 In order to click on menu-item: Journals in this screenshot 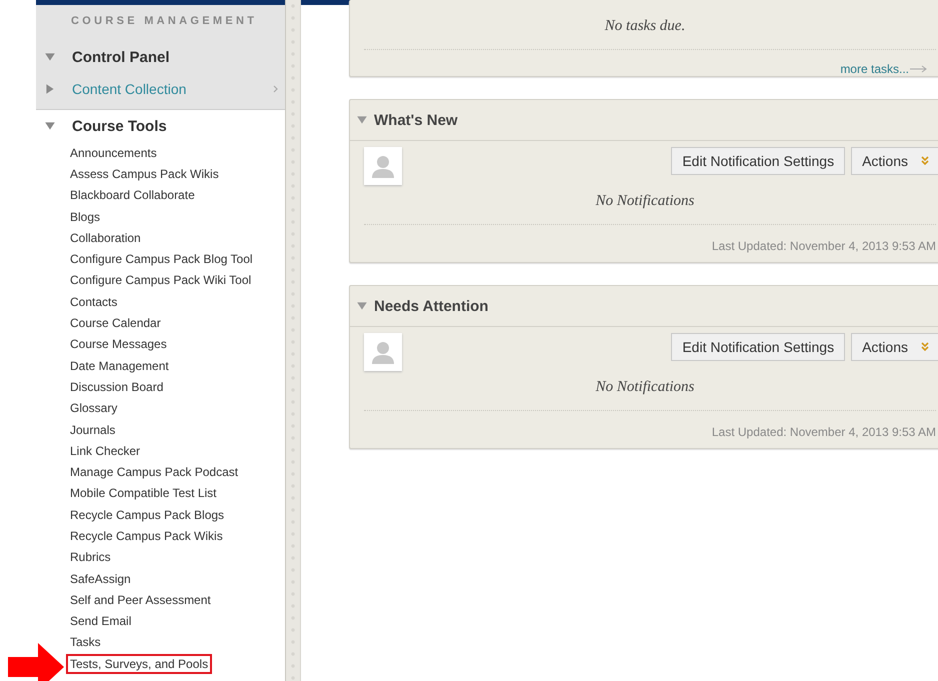, I will do `click(93, 430)`.